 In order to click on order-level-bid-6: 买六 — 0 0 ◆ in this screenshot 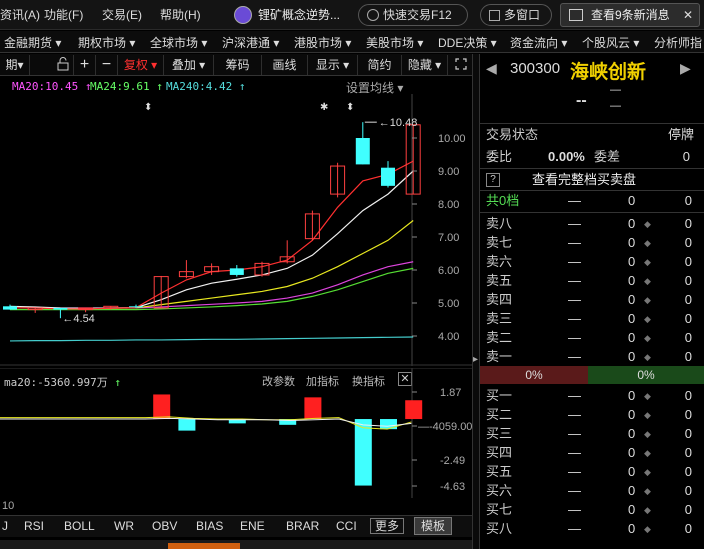, I will do `click(592, 491)`.